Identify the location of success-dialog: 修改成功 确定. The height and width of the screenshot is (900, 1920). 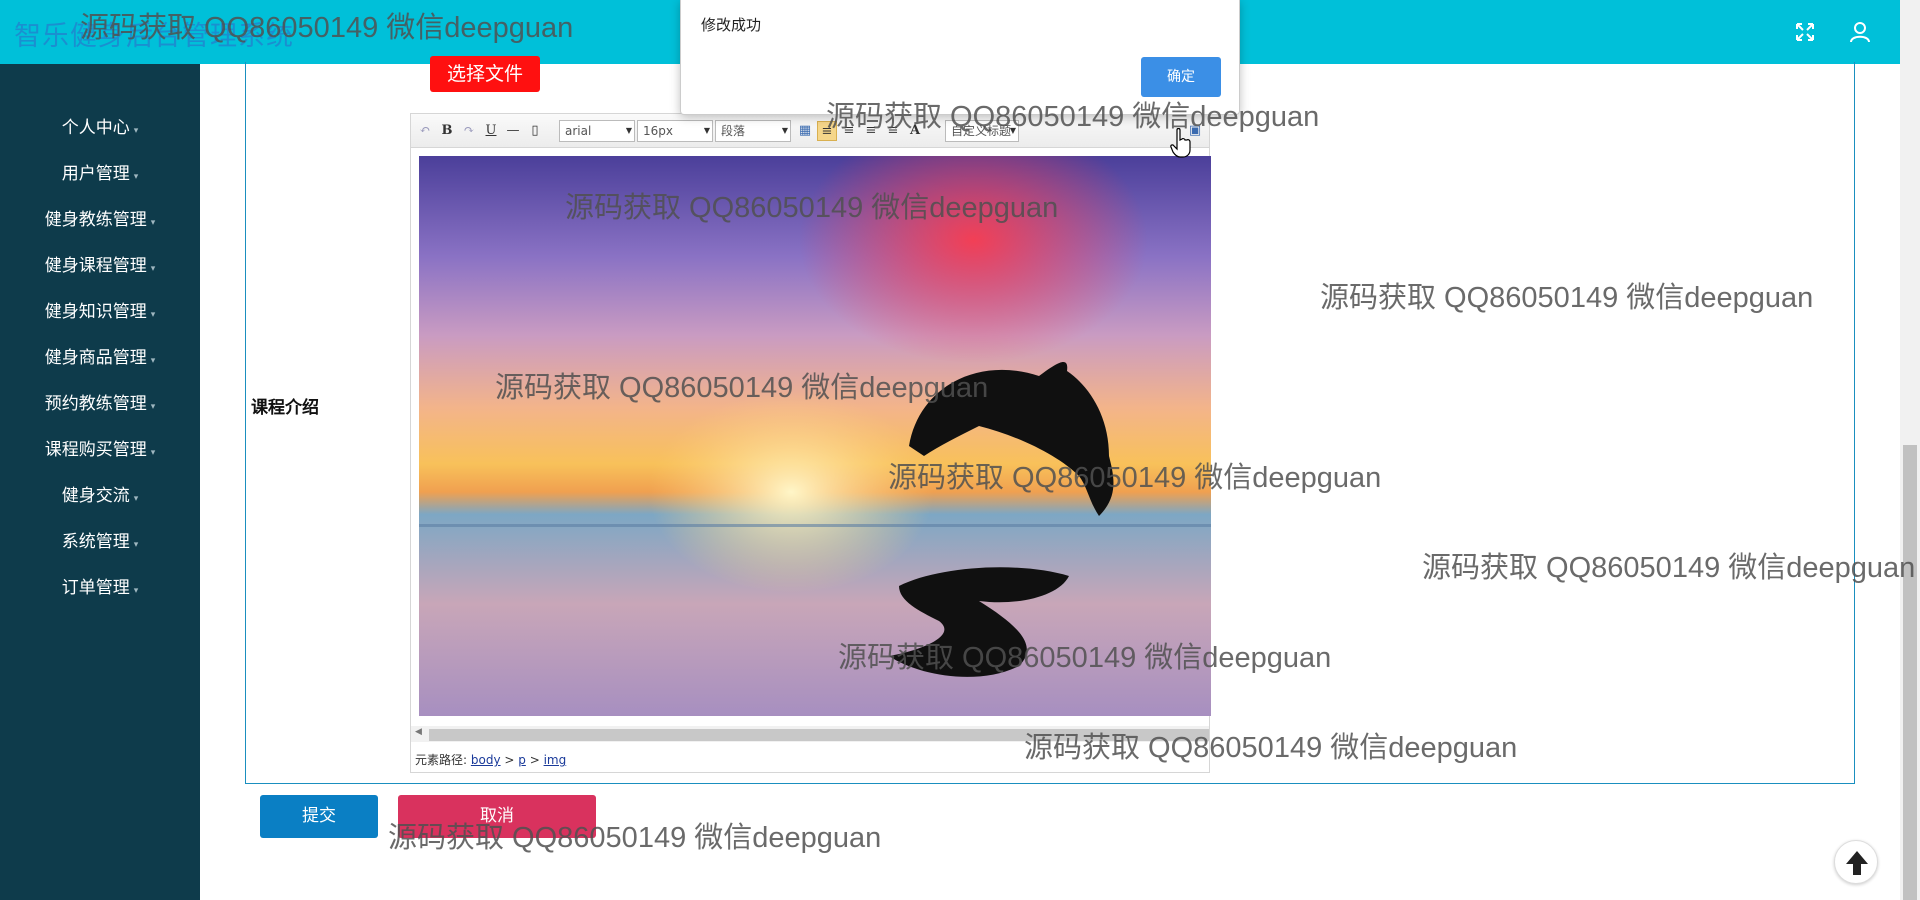
(960, 57).